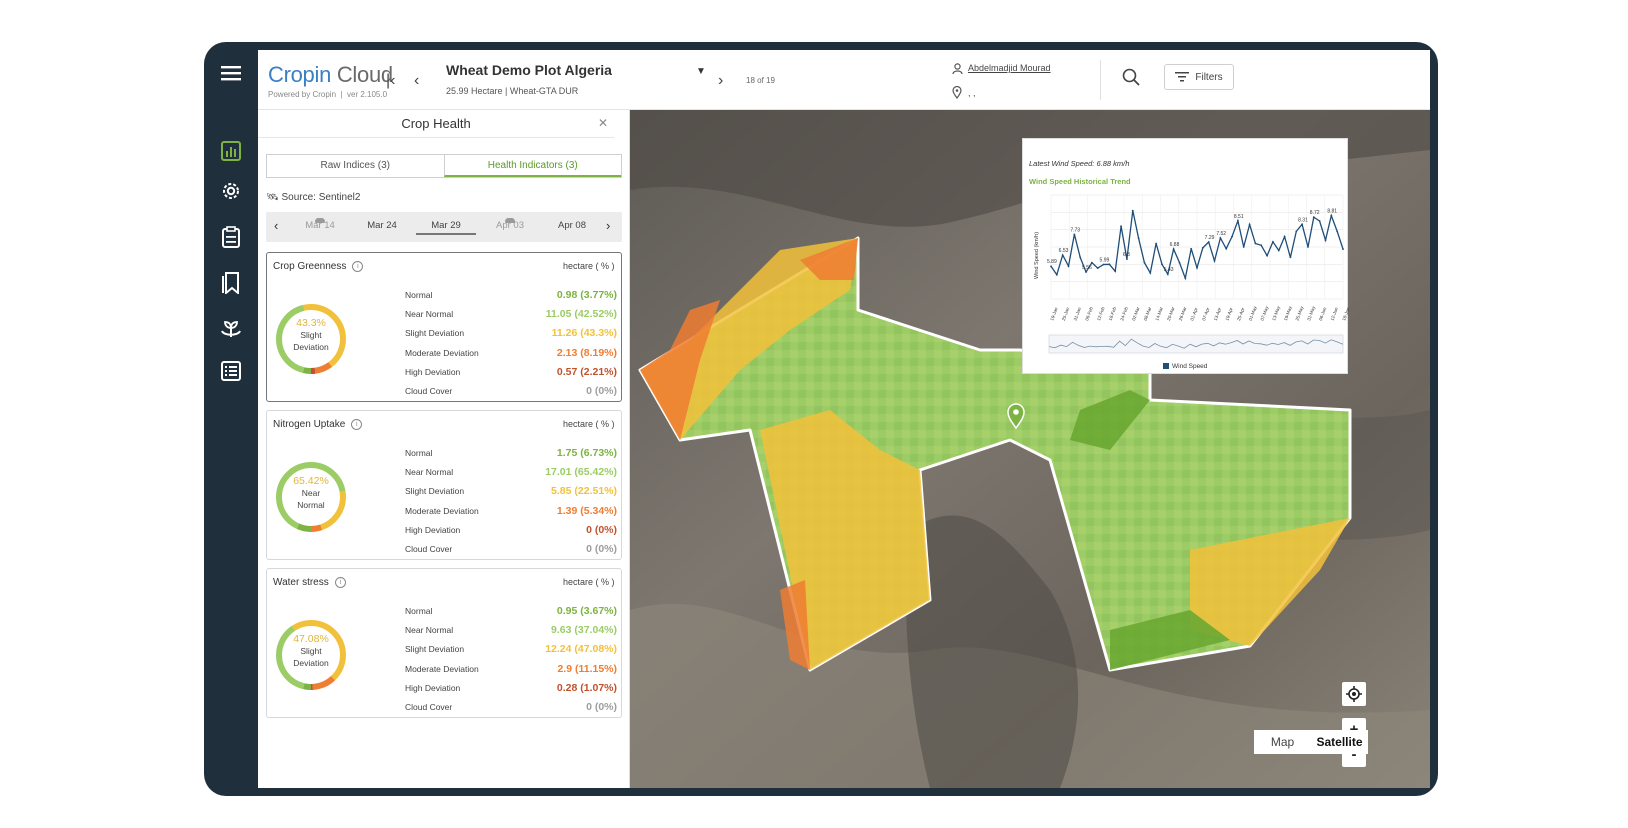 The image size is (1628, 828). Describe the element at coordinates (701, 71) in the screenshot. I see `plot-dropdown-caret-icon: ▼` at that location.